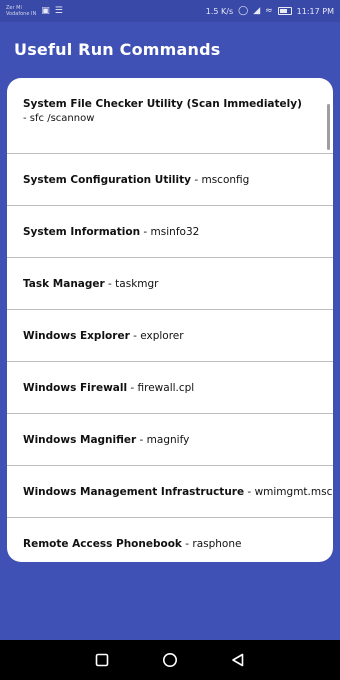  I want to click on item-name: Windows Magnifier, so click(80, 439).